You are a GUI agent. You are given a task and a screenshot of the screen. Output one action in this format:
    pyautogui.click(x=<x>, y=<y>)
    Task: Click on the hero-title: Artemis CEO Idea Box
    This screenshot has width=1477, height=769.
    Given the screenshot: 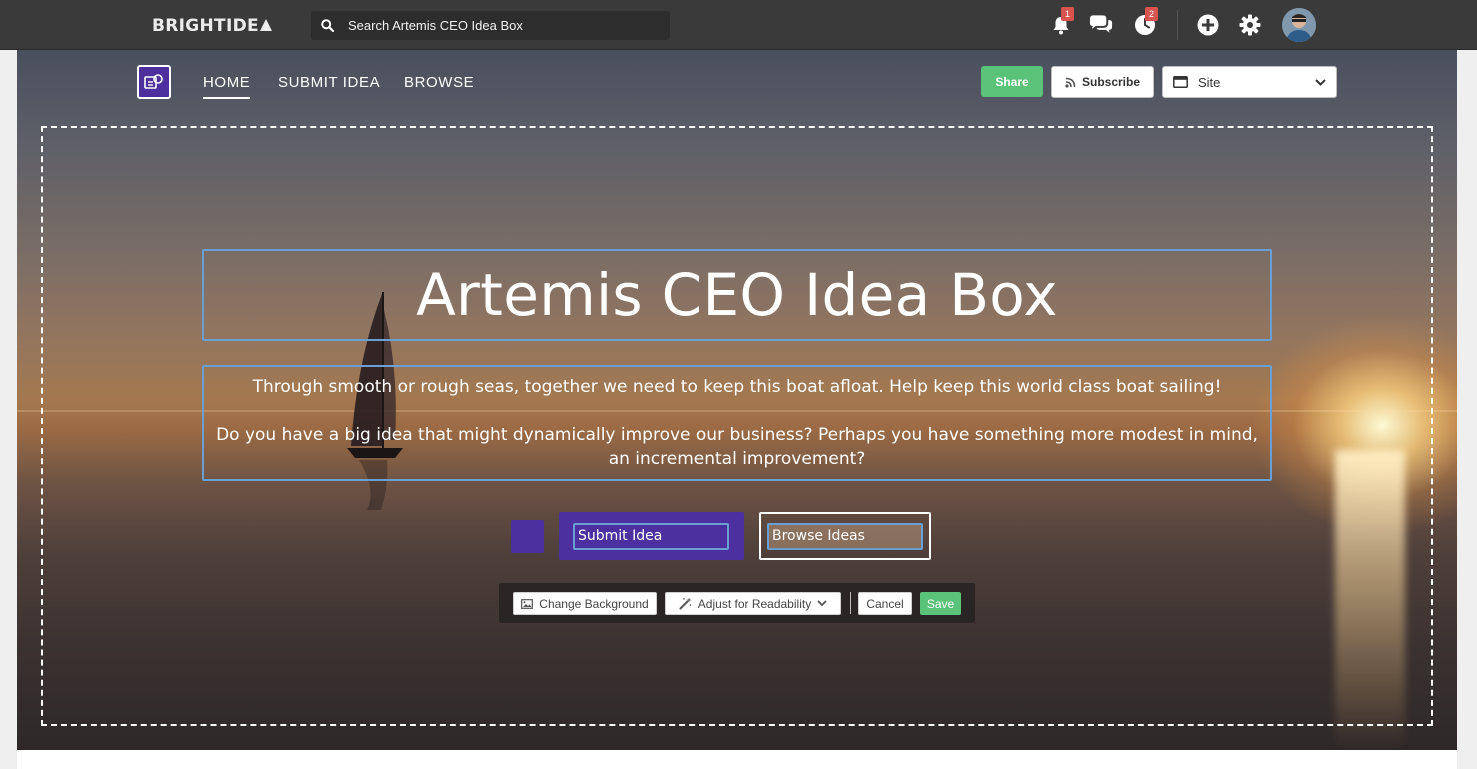 What is the action you would take?
    pyautogui.click(x=737, y=295)
    